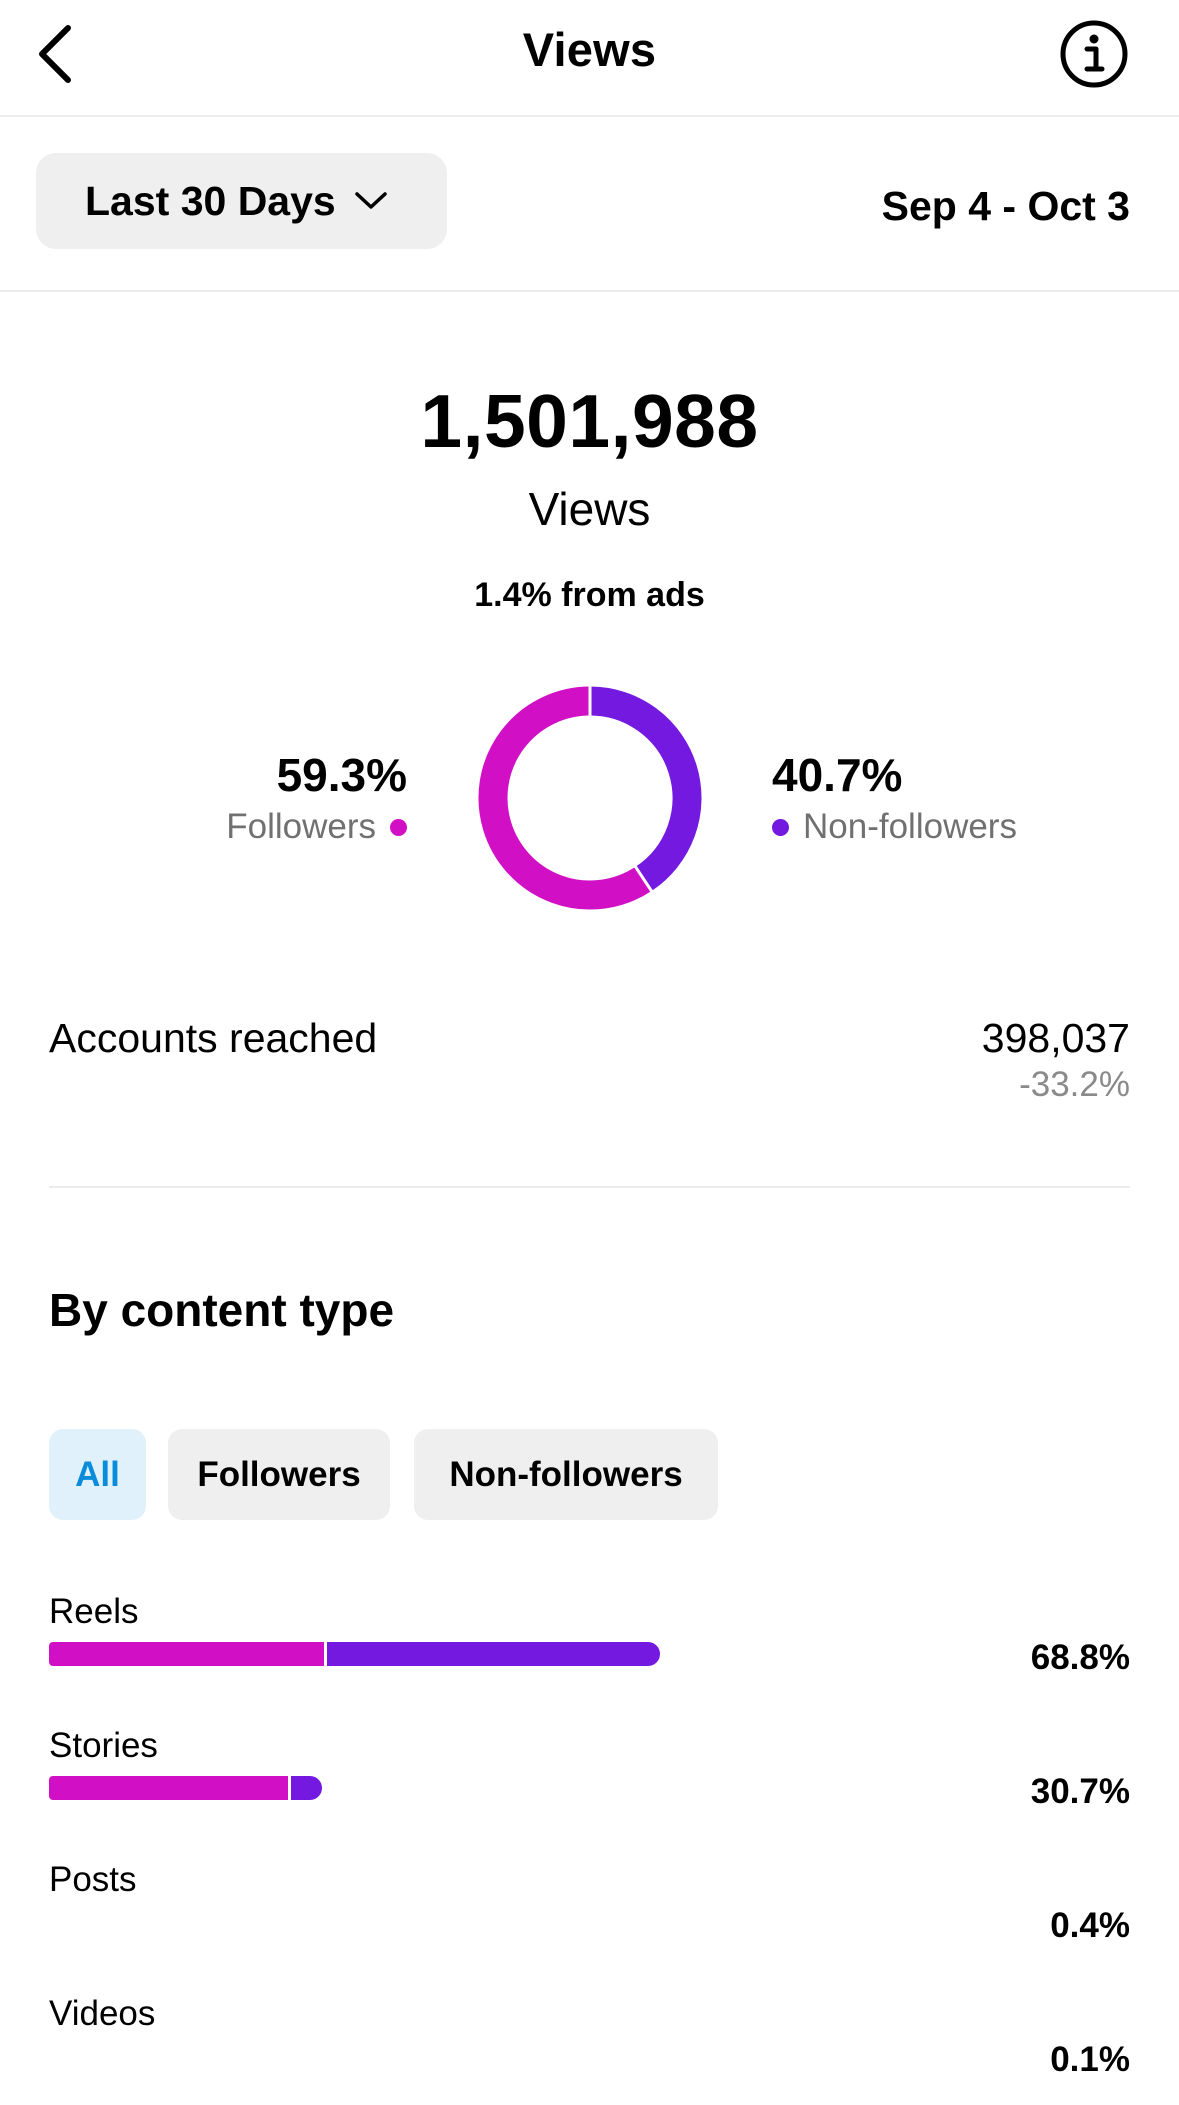  What do you see at coordinates (780, 827) in the screenshot?
I see `nonfollowers-legend-dot` at bounding box center [780, 827].